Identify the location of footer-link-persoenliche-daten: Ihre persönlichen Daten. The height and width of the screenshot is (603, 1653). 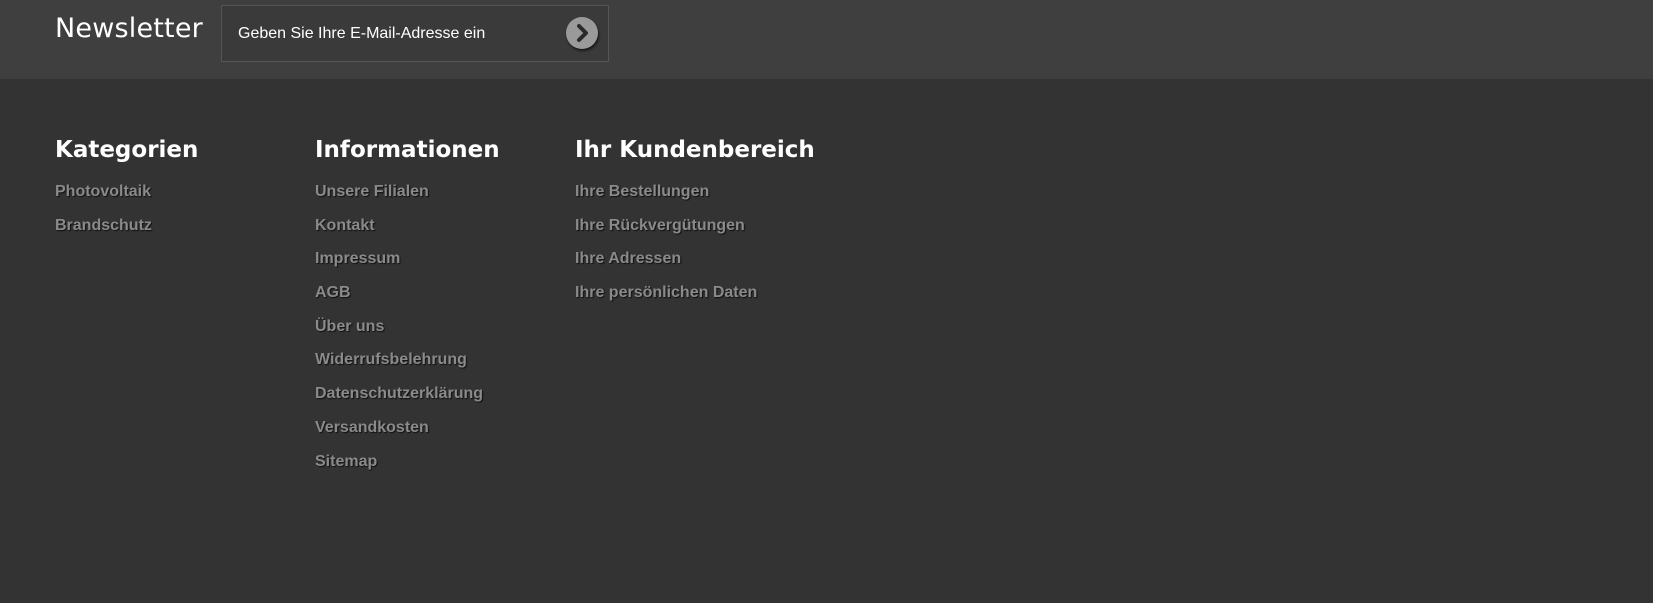
(695, 299).